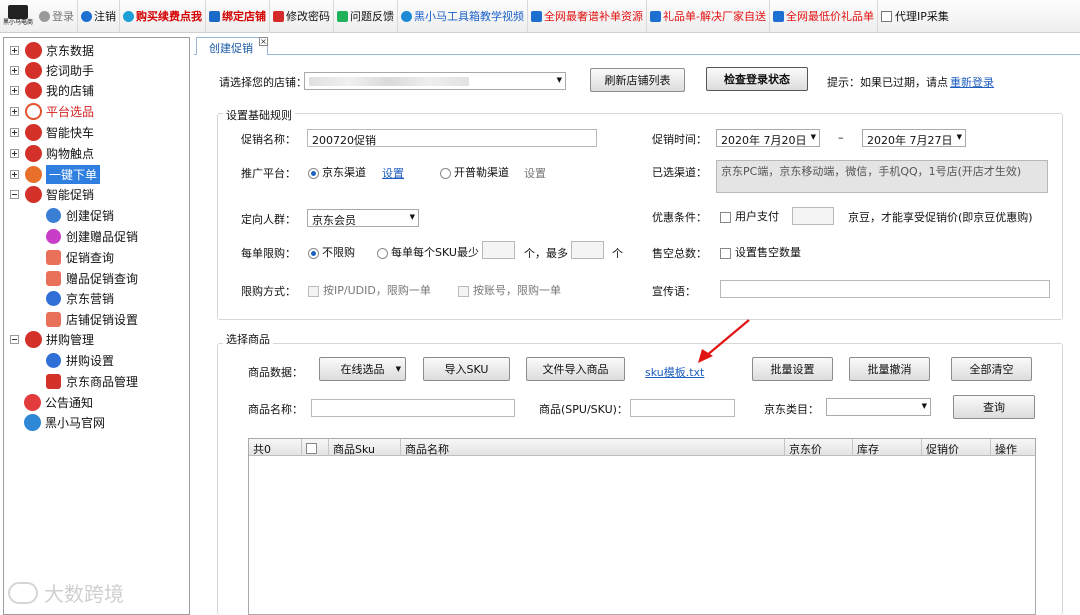 The height and width of the screenshot is (615, 1080). I want to click on batch-cancel-label: 批量撤消, so click(889, 369).